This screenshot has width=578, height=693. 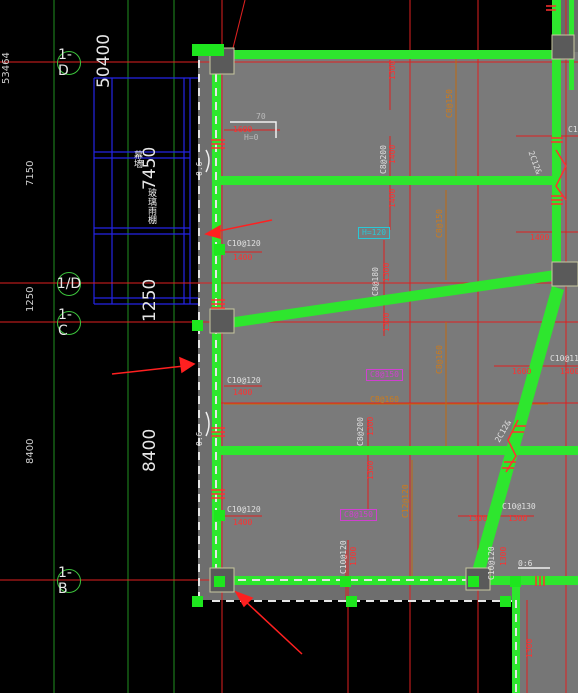 I want to click on canopy-label: 玻璃雨棚, so click(x=151, y=206).